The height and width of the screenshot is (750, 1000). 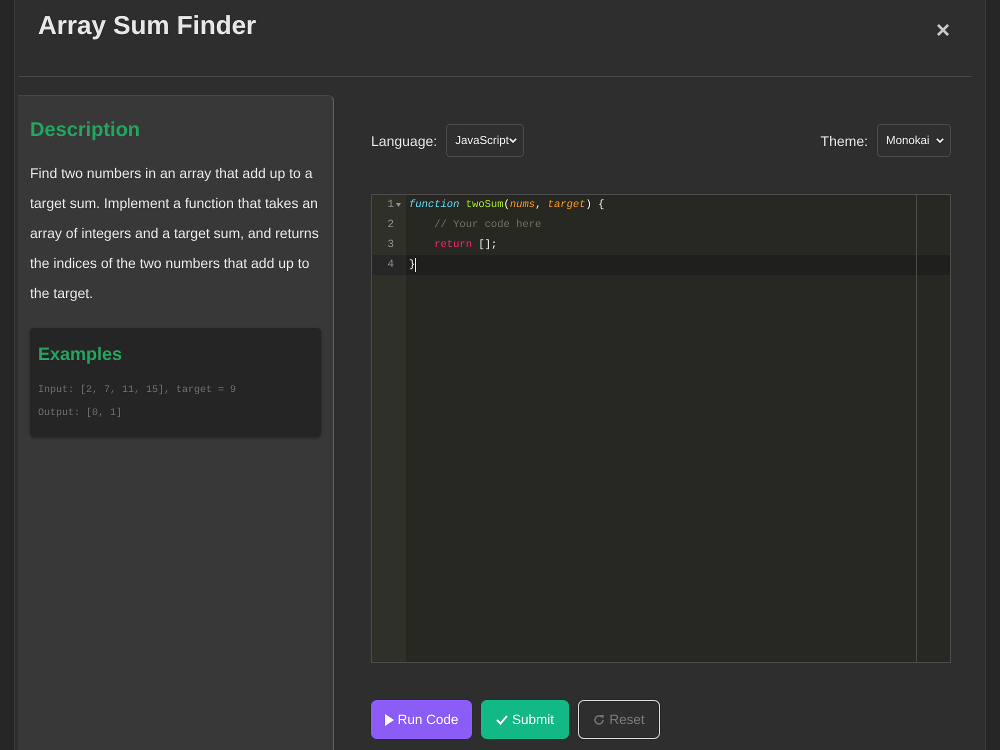 What do you see at coordinates (465, 245) in the screenshot?
I see `code-line: return [];` at bounding box center [465, 245].